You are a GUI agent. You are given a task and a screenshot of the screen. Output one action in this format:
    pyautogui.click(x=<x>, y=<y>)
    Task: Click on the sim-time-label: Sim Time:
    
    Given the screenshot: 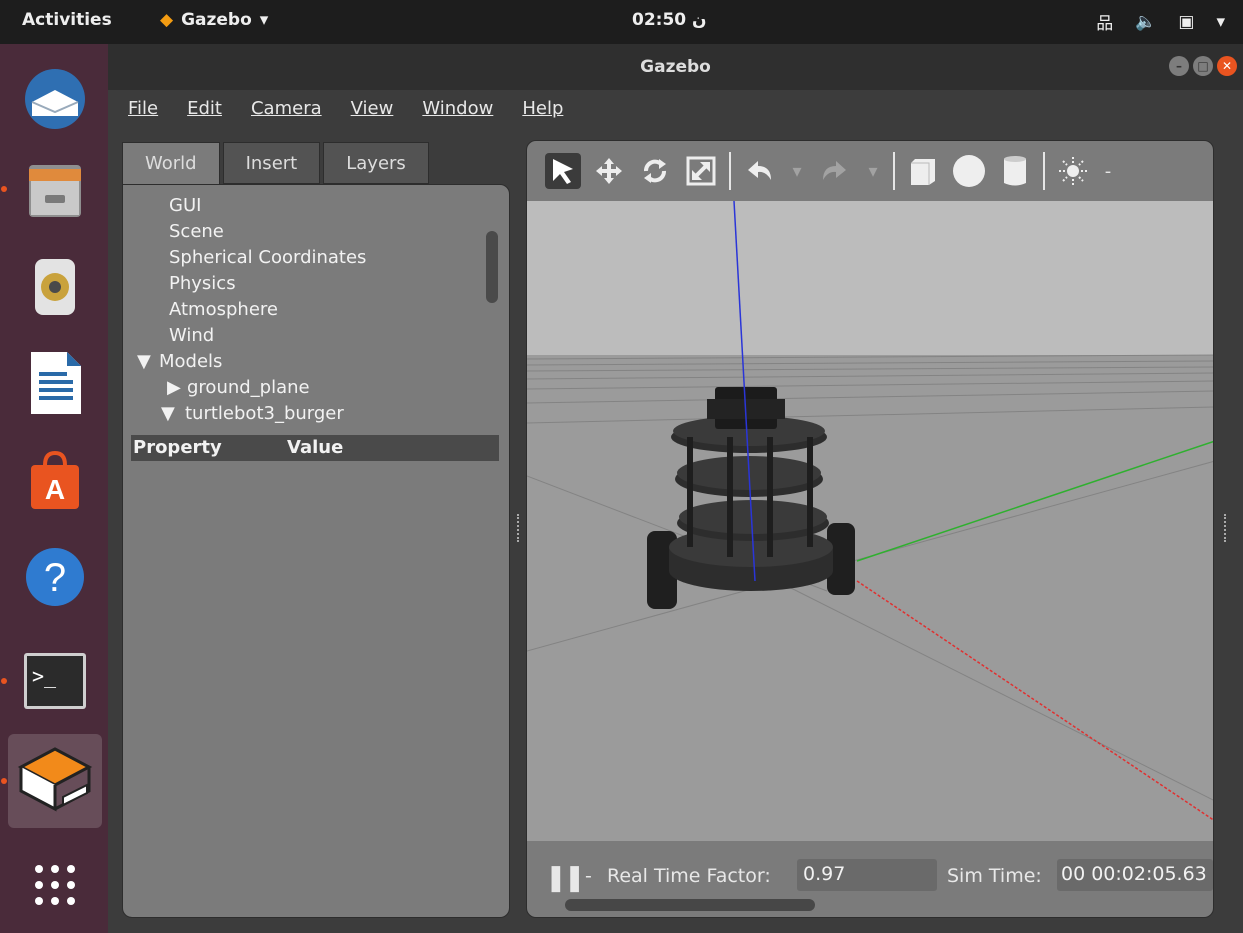 What is the action you would take?
    pyautogui.click(x=994, y=876)
    